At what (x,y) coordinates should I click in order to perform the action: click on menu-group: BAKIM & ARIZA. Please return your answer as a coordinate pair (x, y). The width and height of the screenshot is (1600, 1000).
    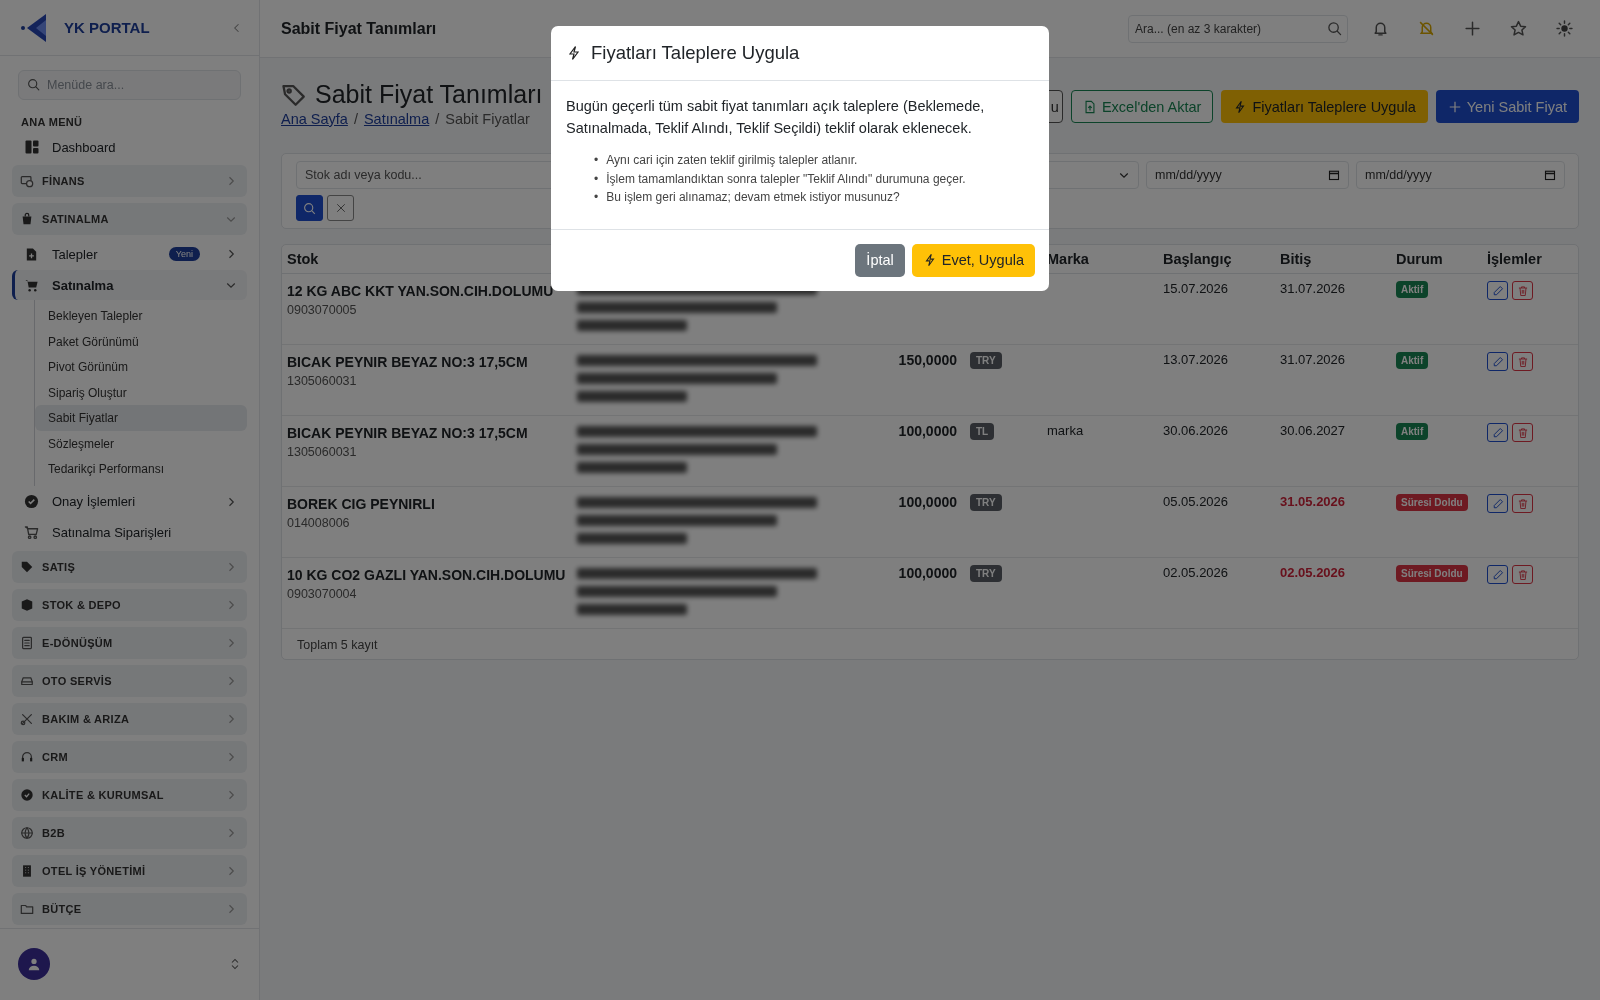
    Looking at the image, I should click on (129, 718).